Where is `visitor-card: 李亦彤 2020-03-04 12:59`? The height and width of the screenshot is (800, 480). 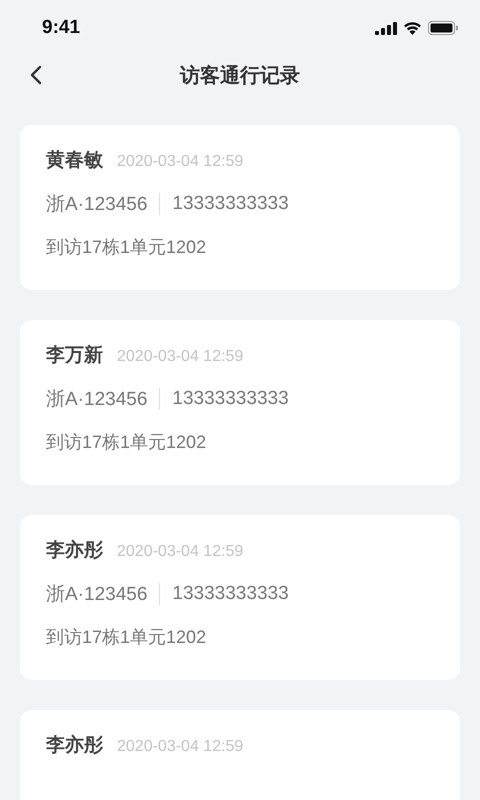 visitor-card: 李亦彤 2020-03-04 12:59 is located at coordinates (240, 755).